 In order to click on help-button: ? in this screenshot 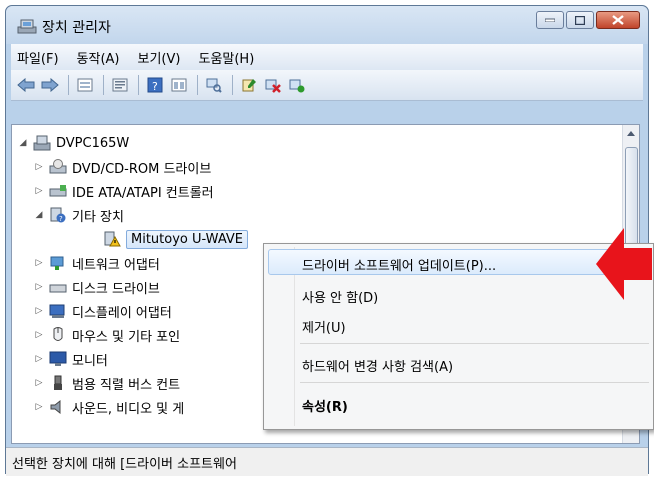, I will do `click(155, 85)`.